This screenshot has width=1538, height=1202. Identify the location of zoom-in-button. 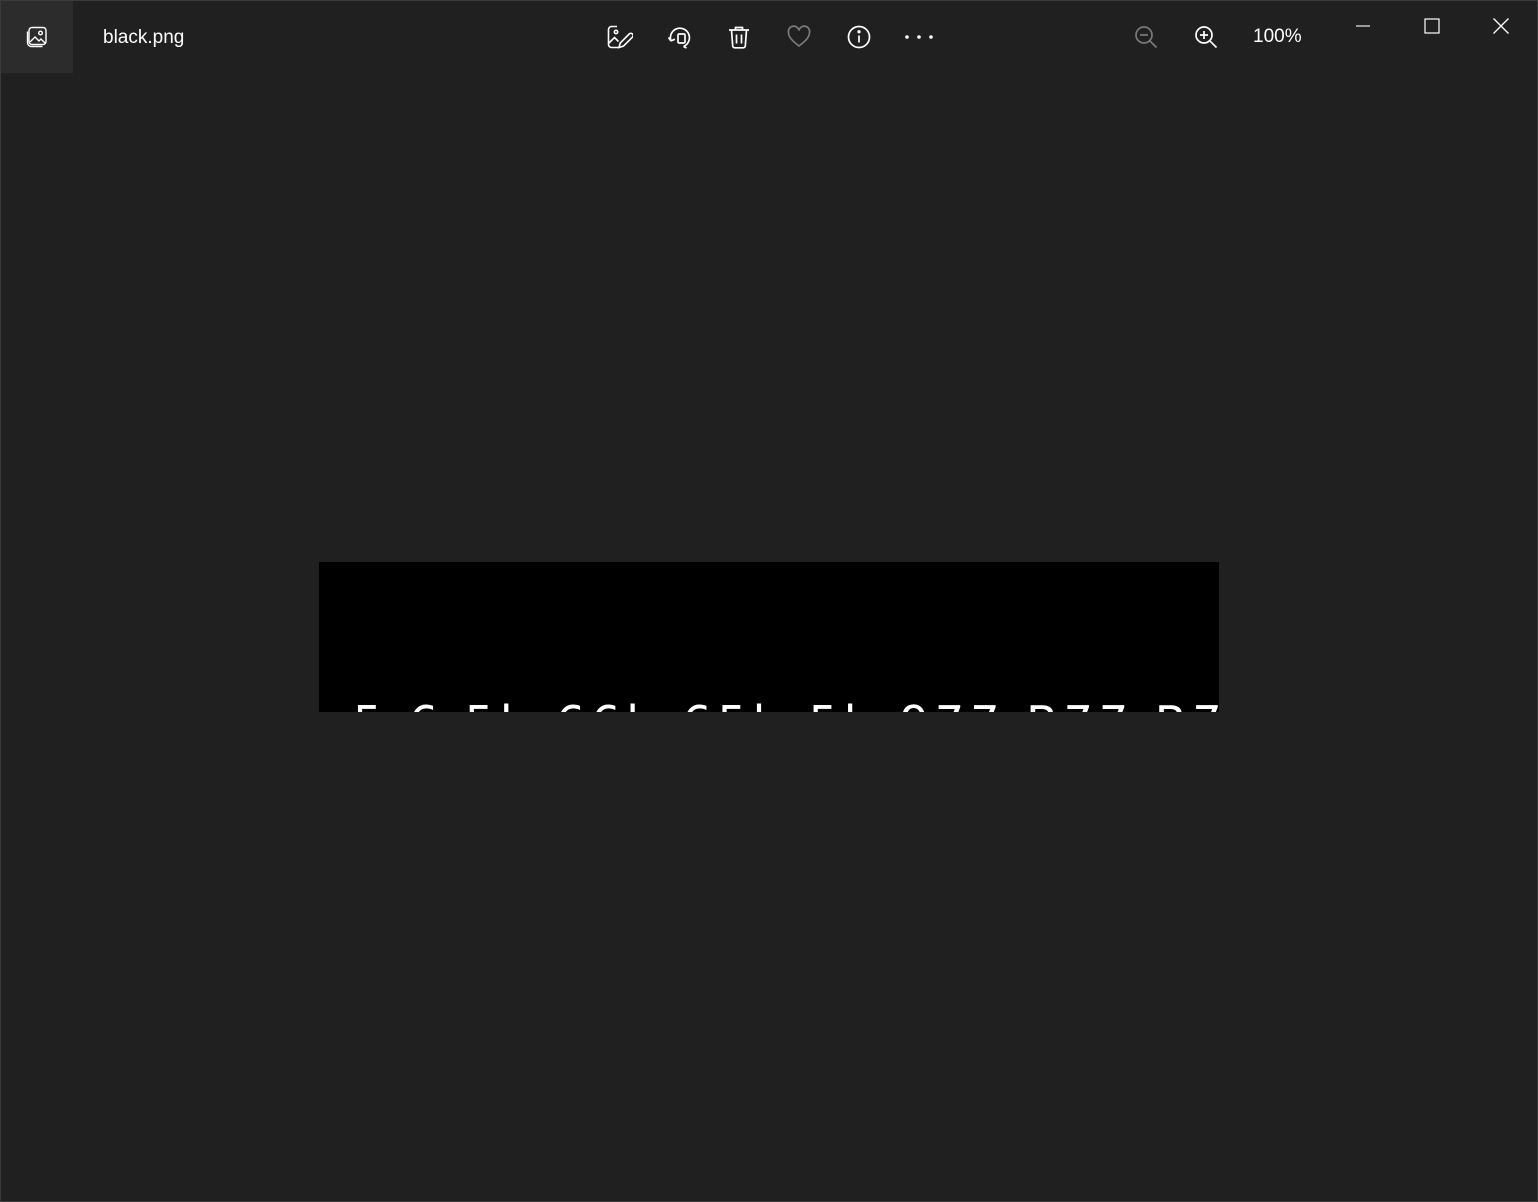
(1206, 37).